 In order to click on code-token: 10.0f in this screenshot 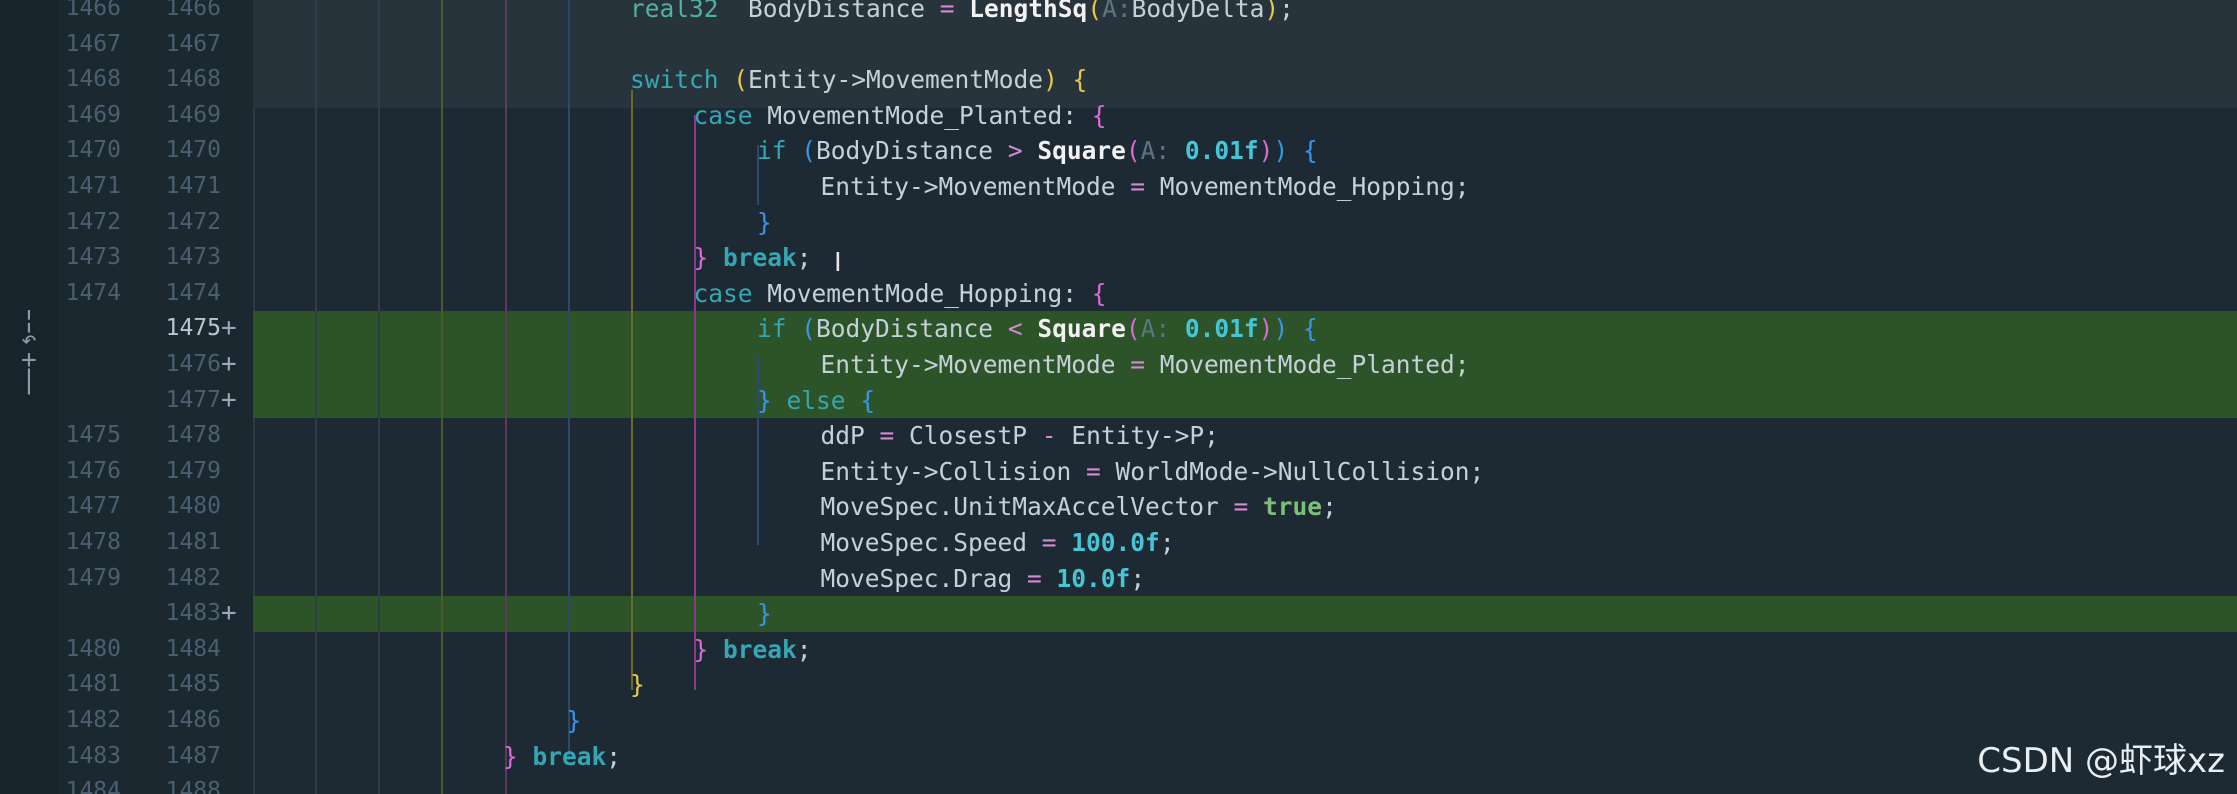, I will do `click(1093, 578)`.